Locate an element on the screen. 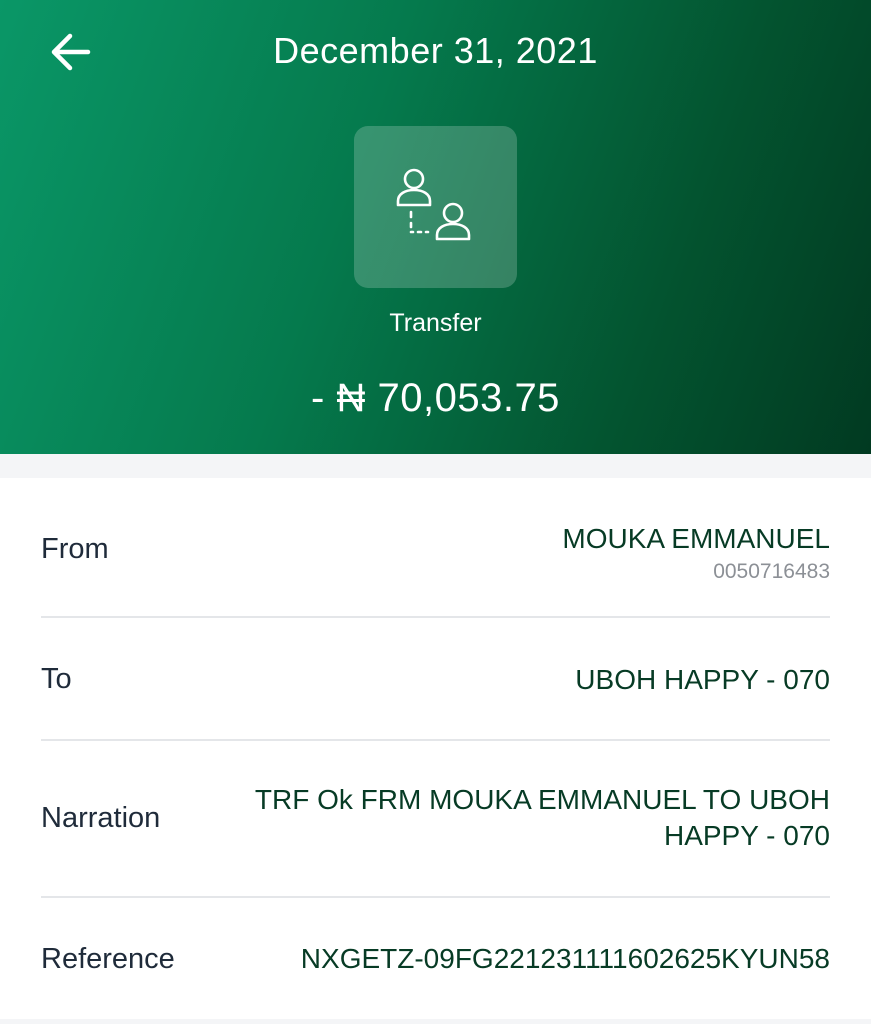  transaction-amount: - ₦ 70,053.75 is located at coordinates (435, 398).